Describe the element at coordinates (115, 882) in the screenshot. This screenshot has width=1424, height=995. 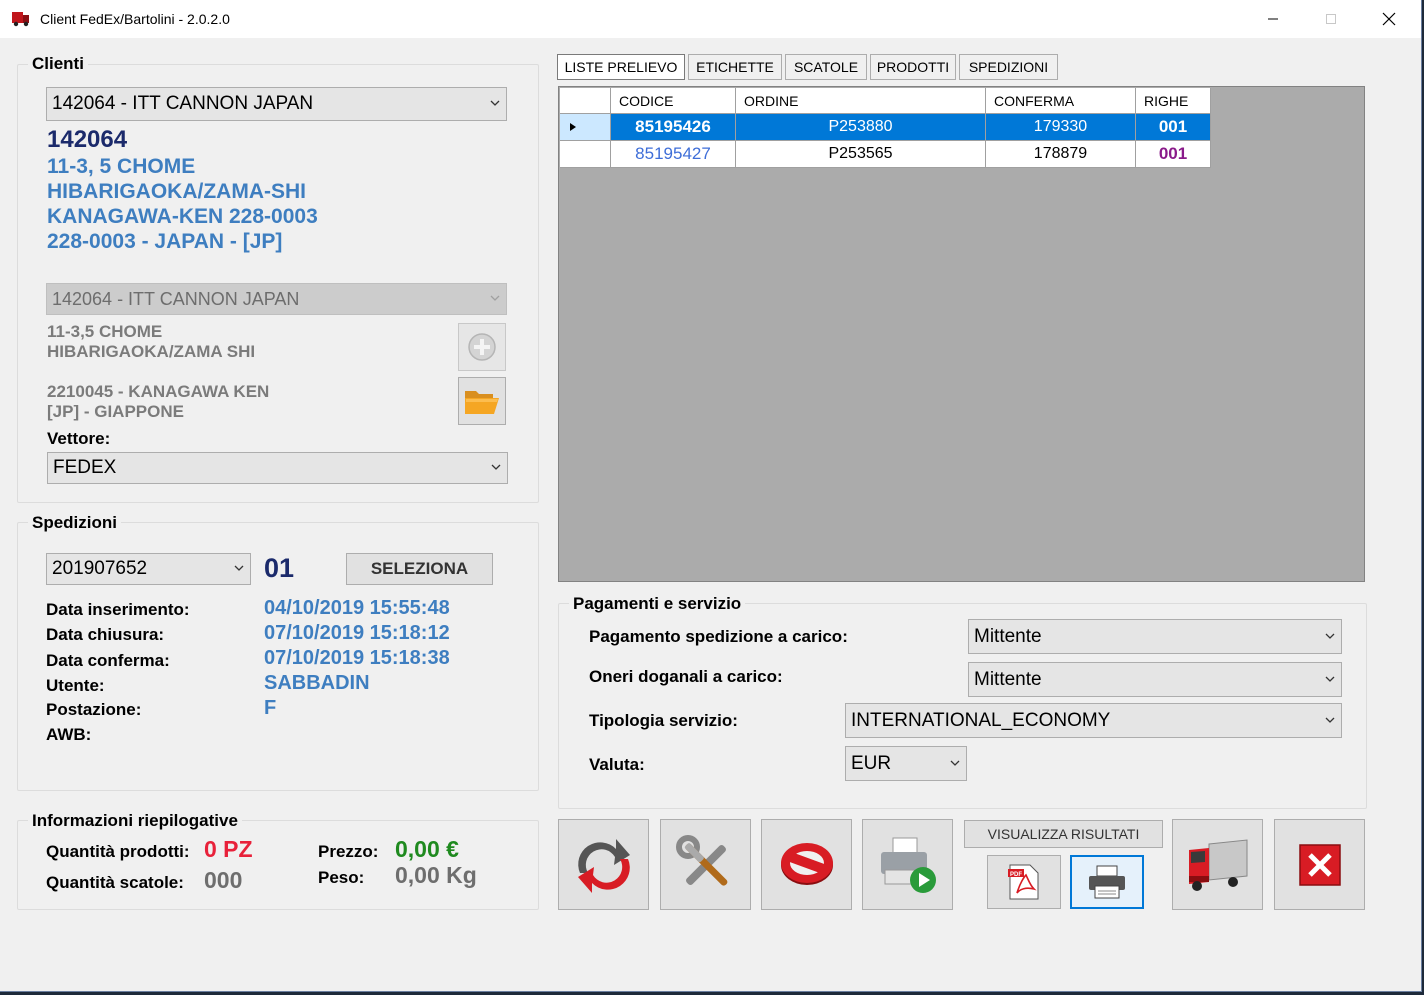
I see `qty-boxes-label: Quantità scatole:` at that location.